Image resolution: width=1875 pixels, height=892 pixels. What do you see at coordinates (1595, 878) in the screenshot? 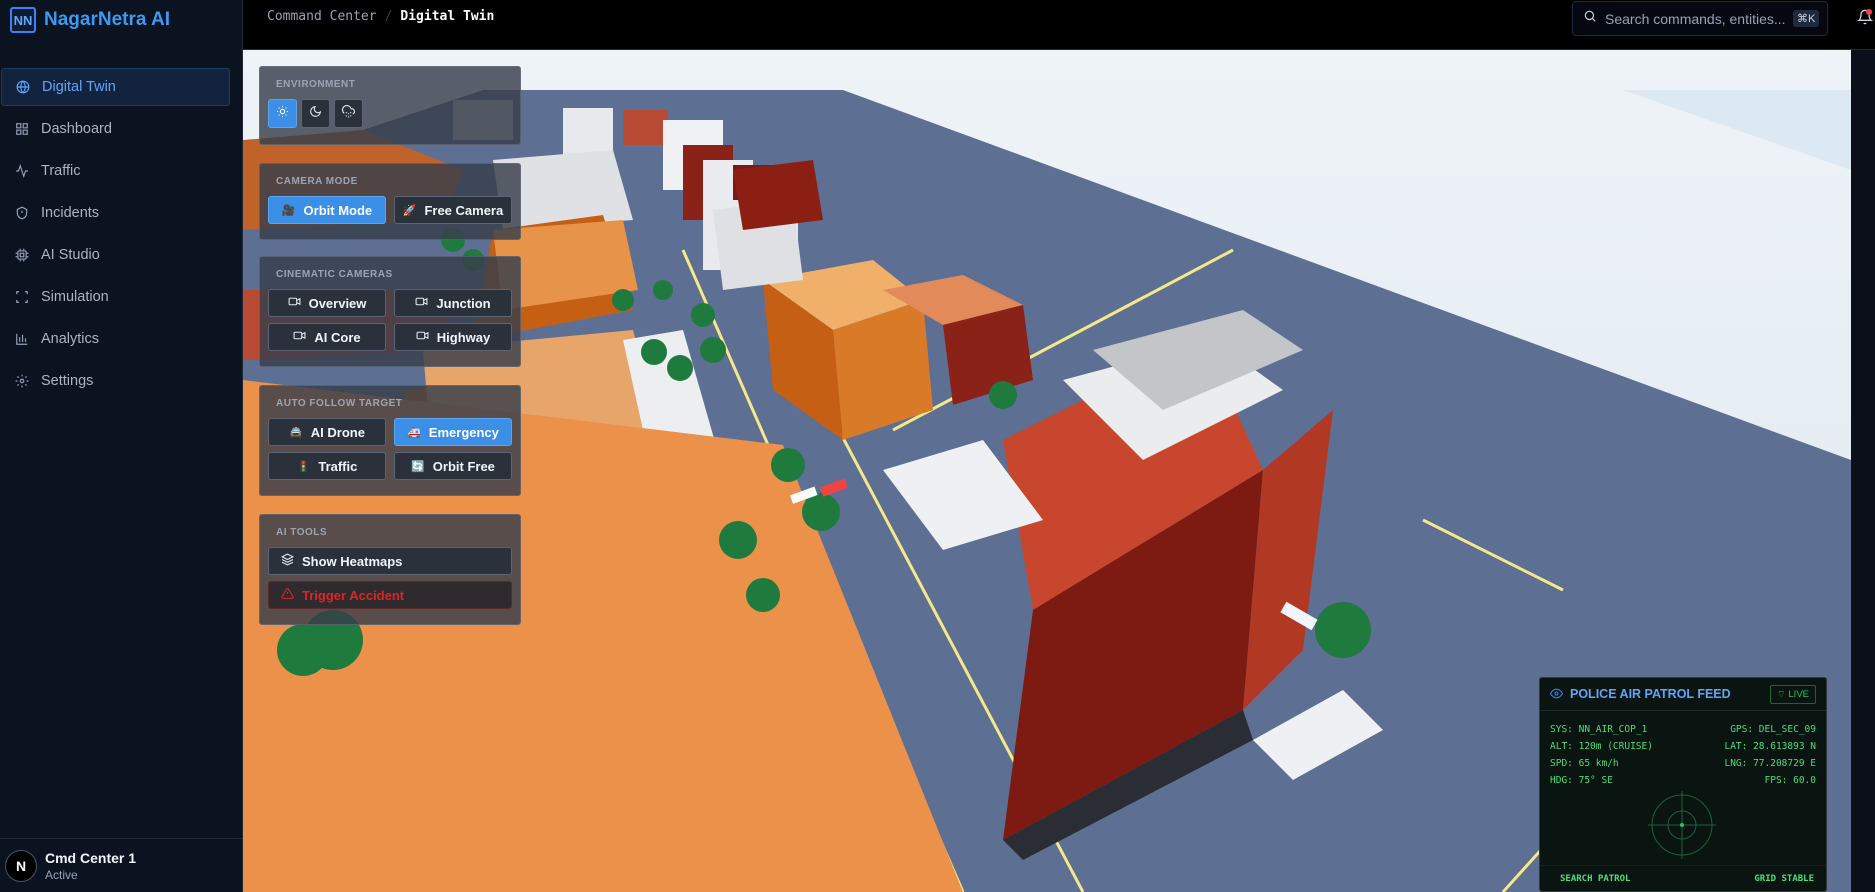
I see `patrol-status: SEARCH PATROL` at bounding box center [1595, 878].